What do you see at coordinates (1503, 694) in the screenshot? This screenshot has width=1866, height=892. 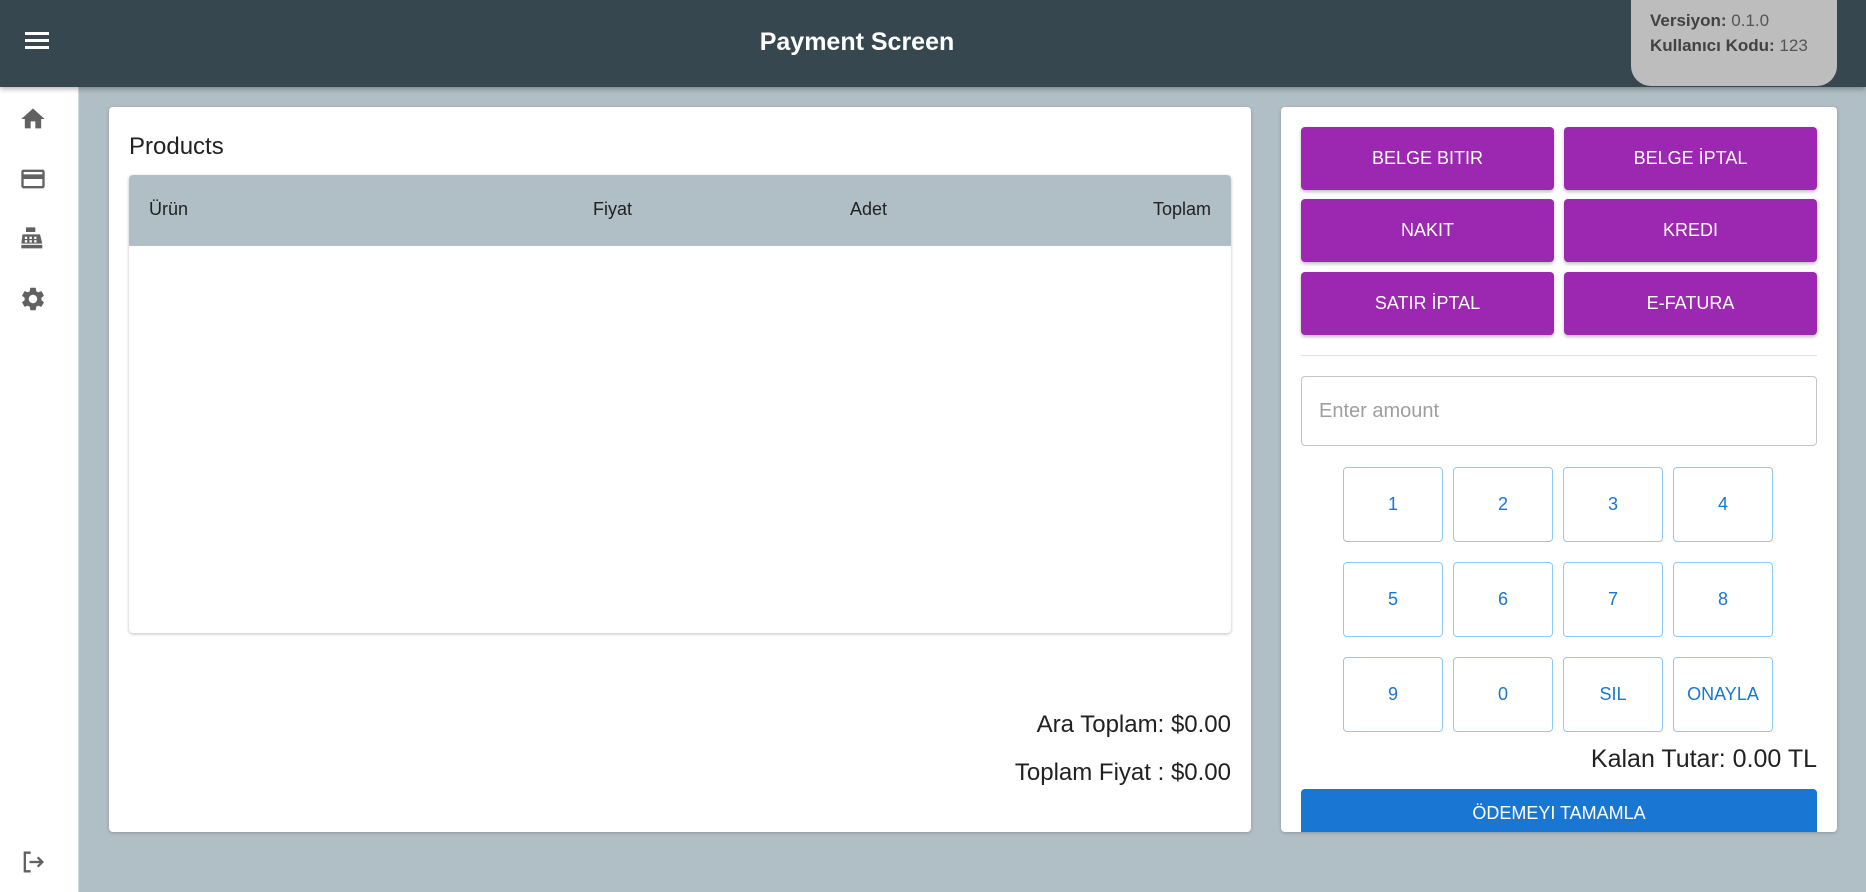 I see `keypad-key-0: 0` at bounding box center [1503, 694].